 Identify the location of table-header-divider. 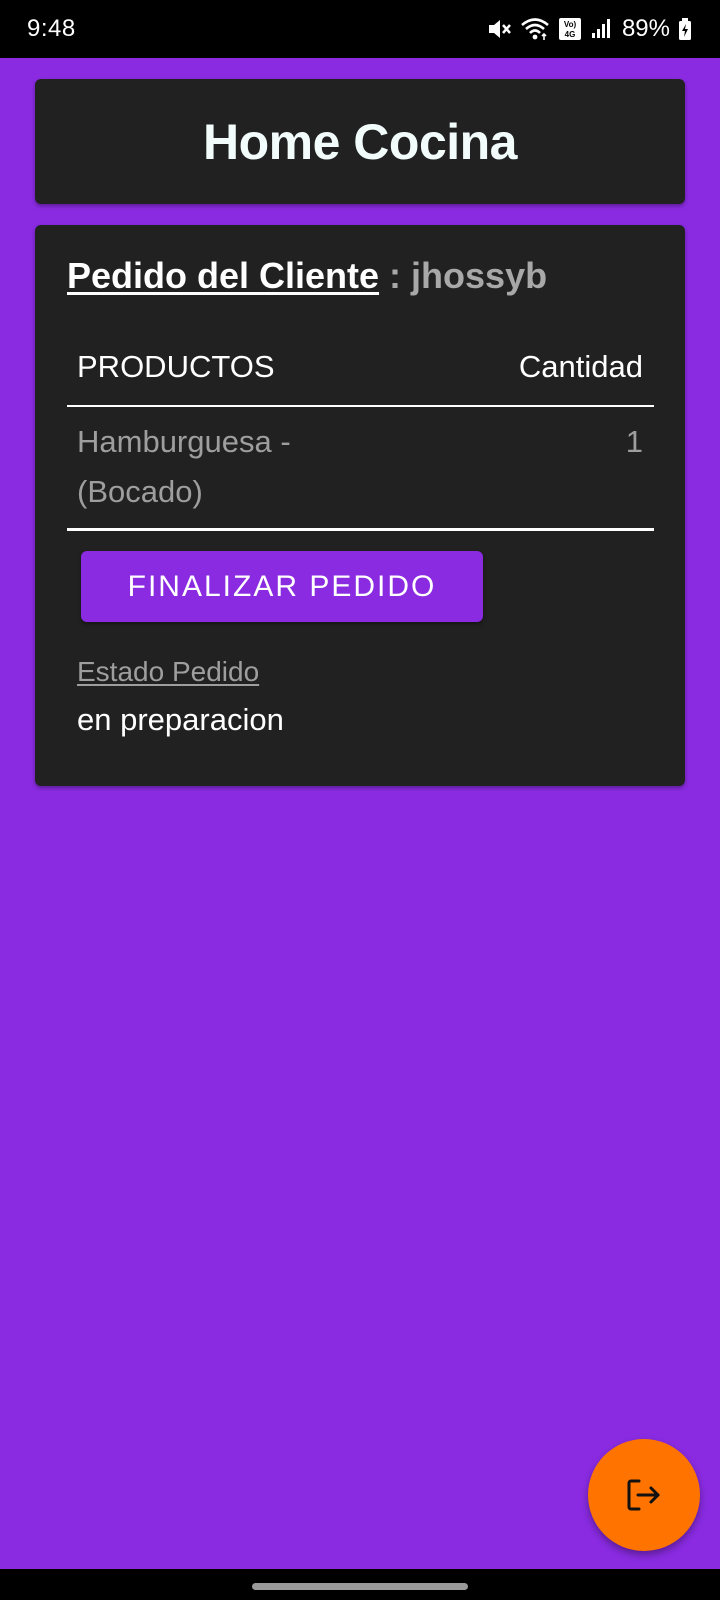
(360, 406).